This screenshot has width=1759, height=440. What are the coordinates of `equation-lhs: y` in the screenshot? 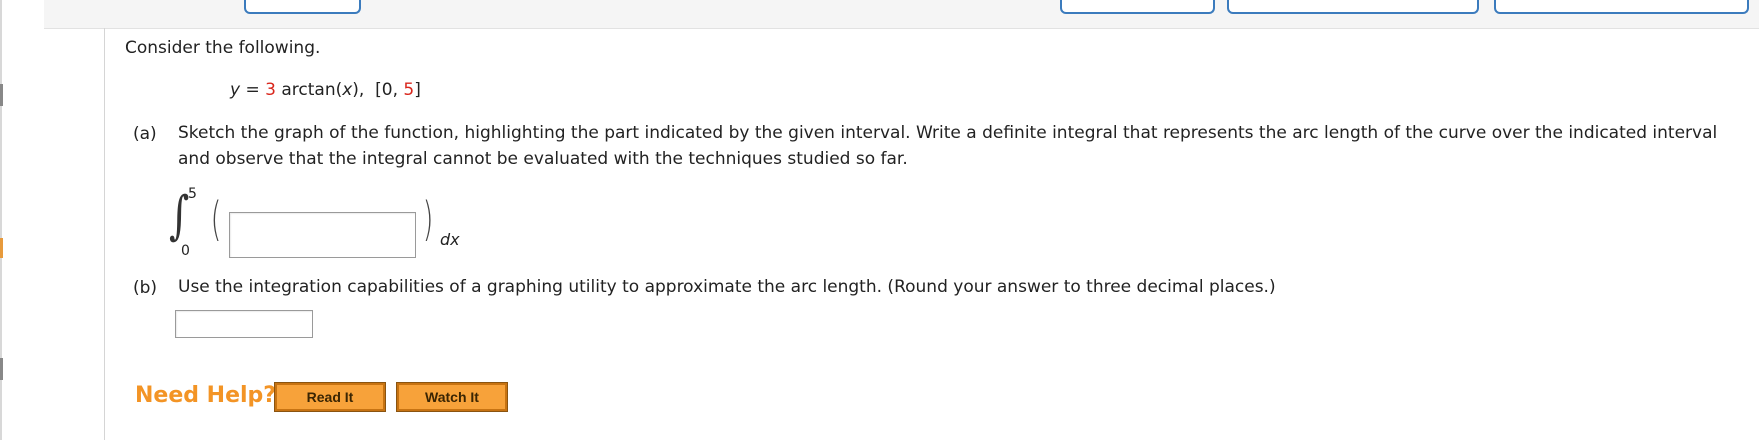 It's located at (235, 90).